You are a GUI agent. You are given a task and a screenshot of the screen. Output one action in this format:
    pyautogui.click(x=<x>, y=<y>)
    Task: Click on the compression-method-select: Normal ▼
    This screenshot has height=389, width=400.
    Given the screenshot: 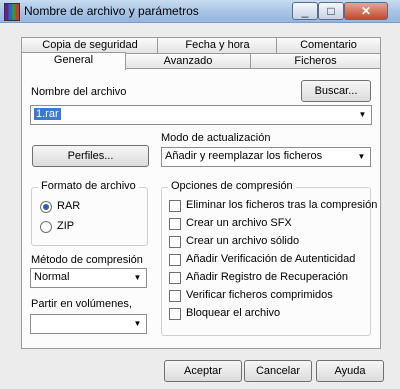 What is the action you would take?
    pyautogui.click(x=88, y=278)
    